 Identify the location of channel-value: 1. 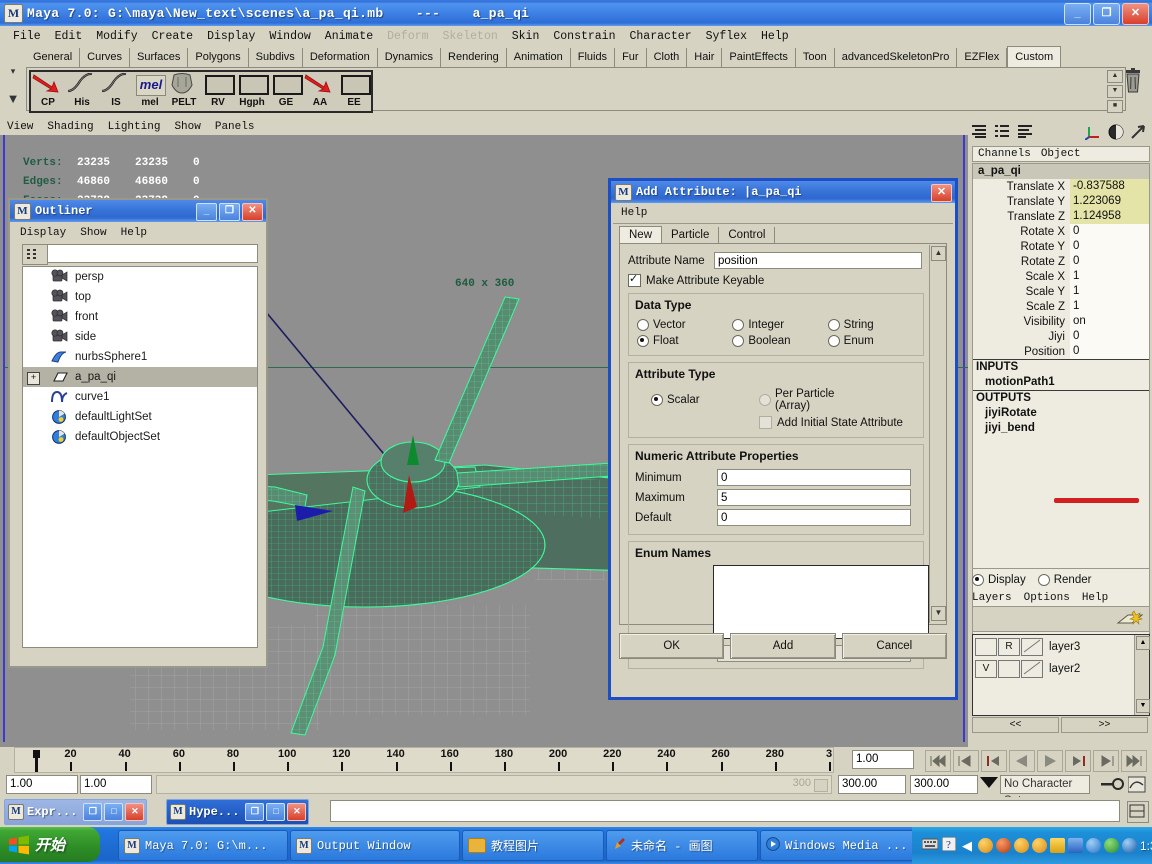
(1109, 276).